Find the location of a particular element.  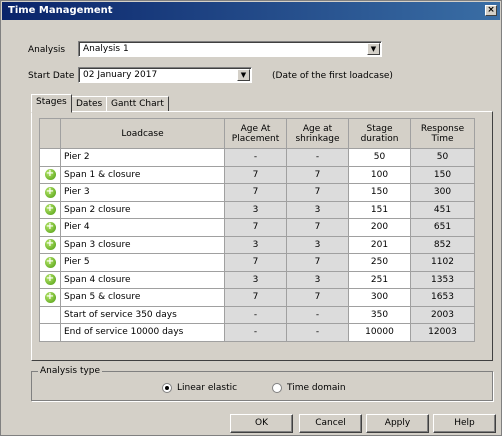

tab-stages: Stages is located at coordinates (51, 103).